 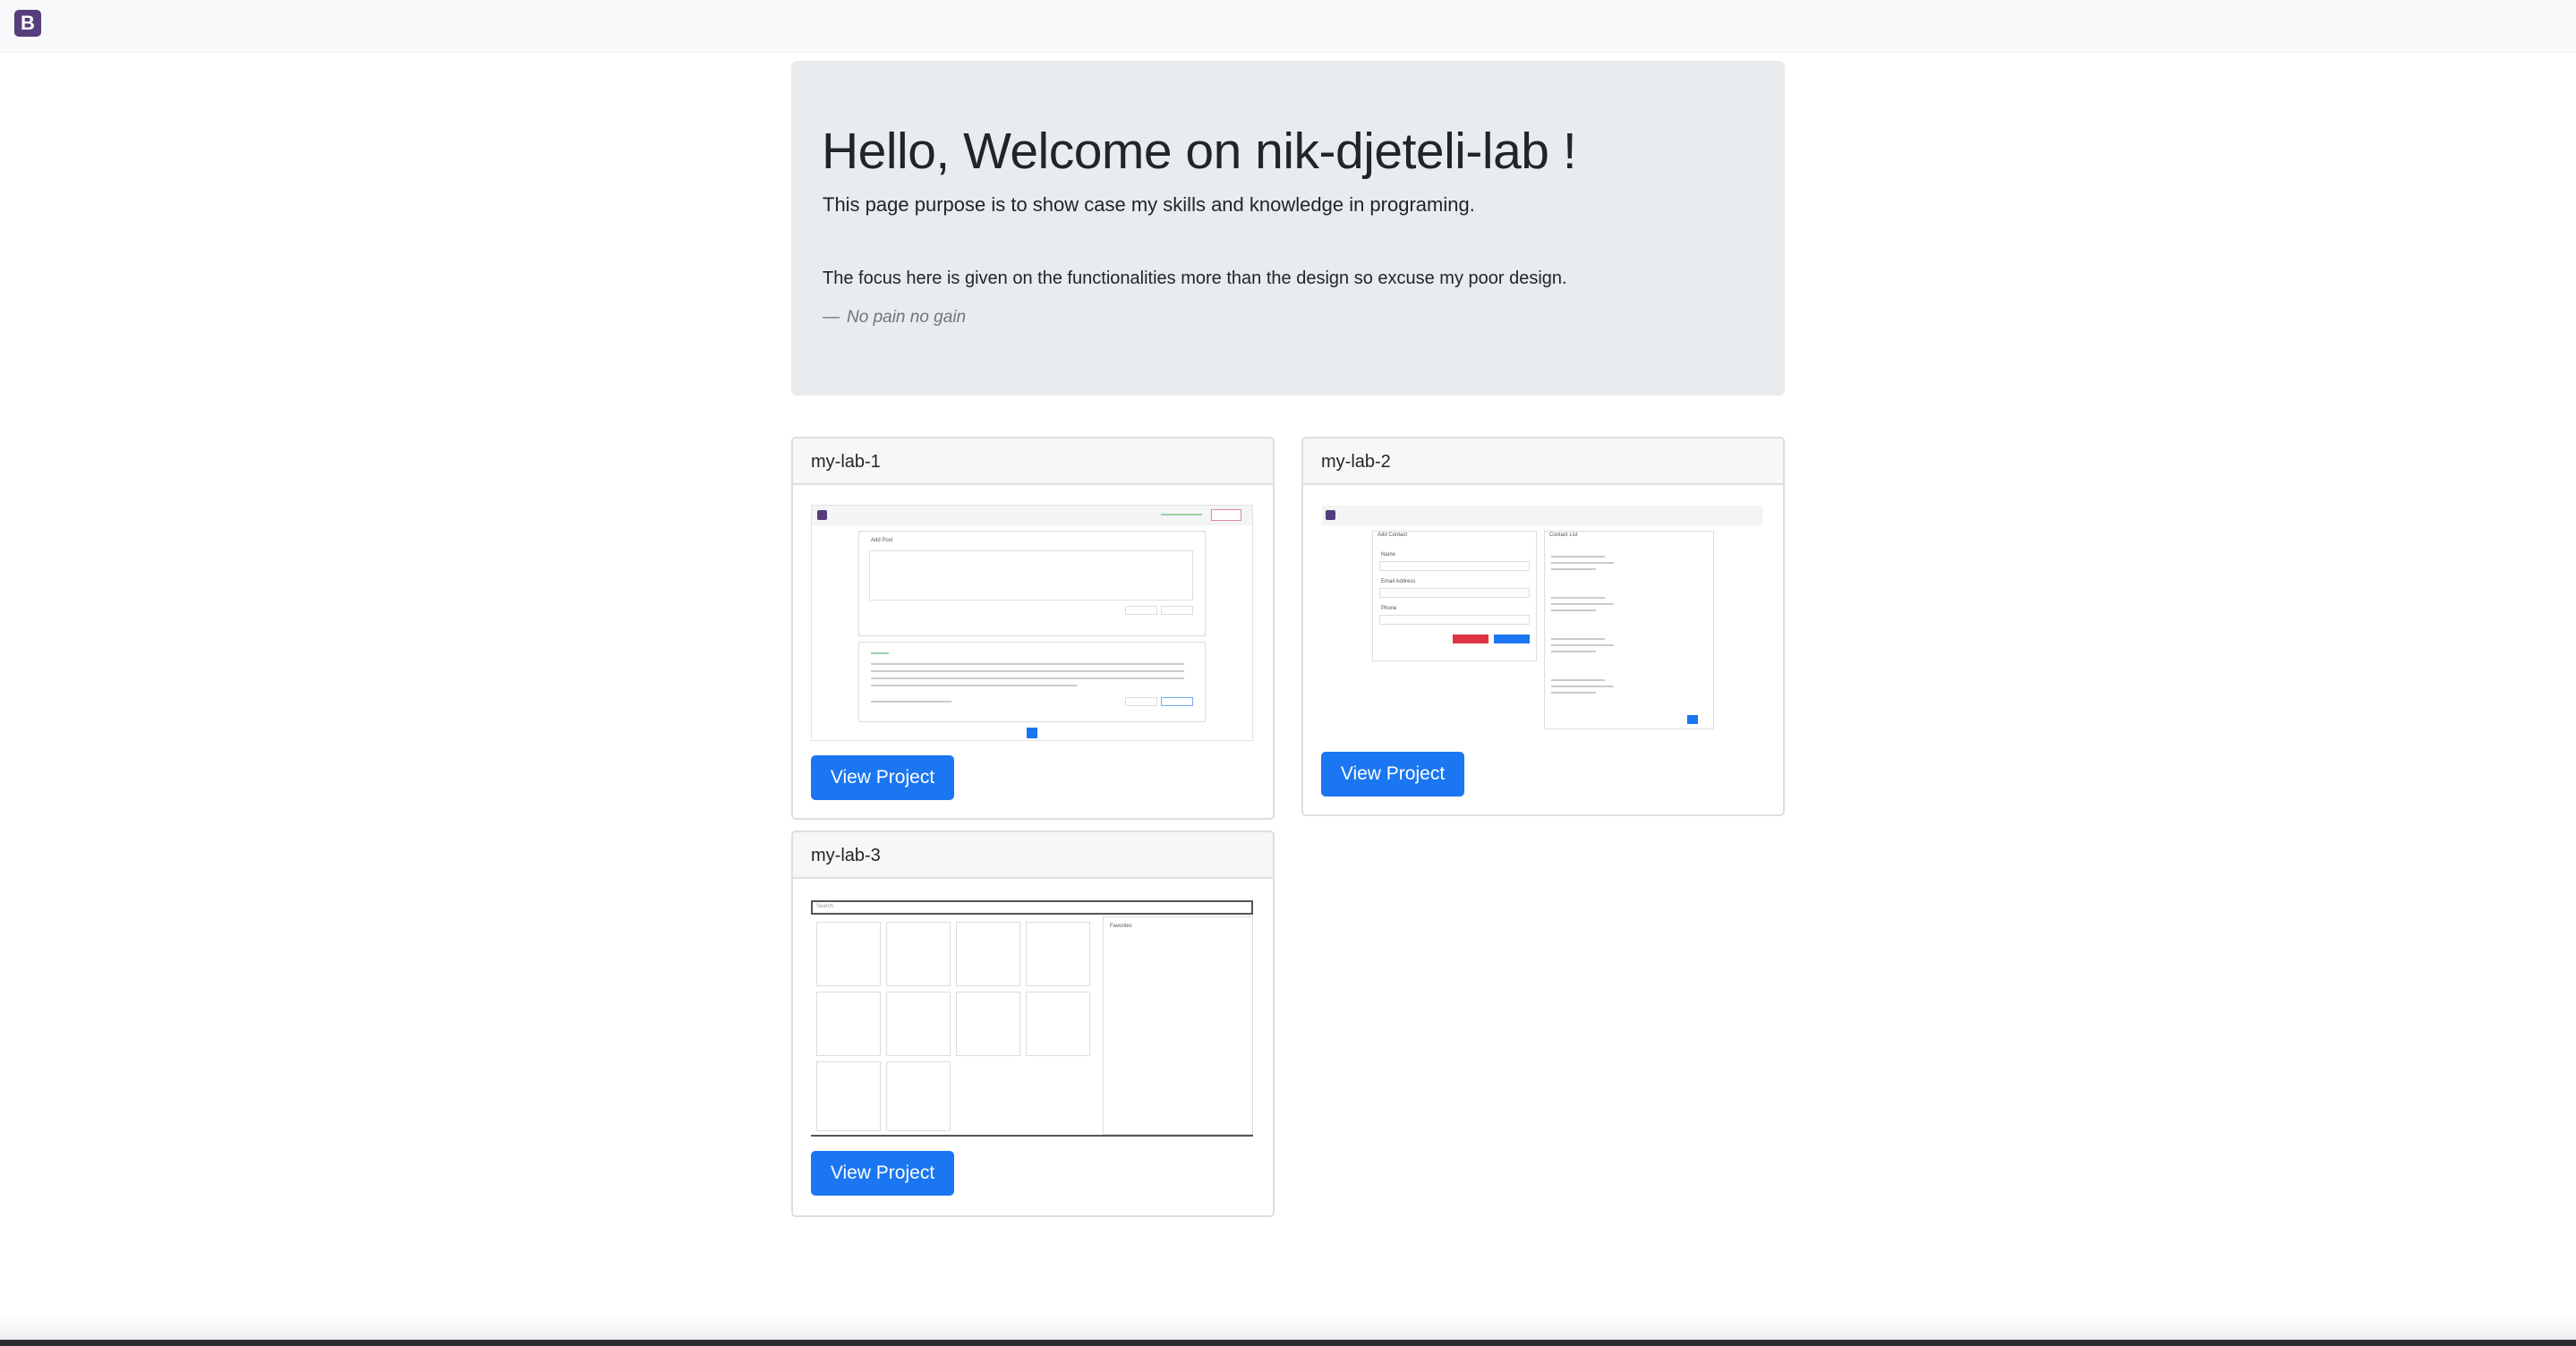 I want to click on blockquote-footer: — No pain no gain, so click(x=894, y=318).